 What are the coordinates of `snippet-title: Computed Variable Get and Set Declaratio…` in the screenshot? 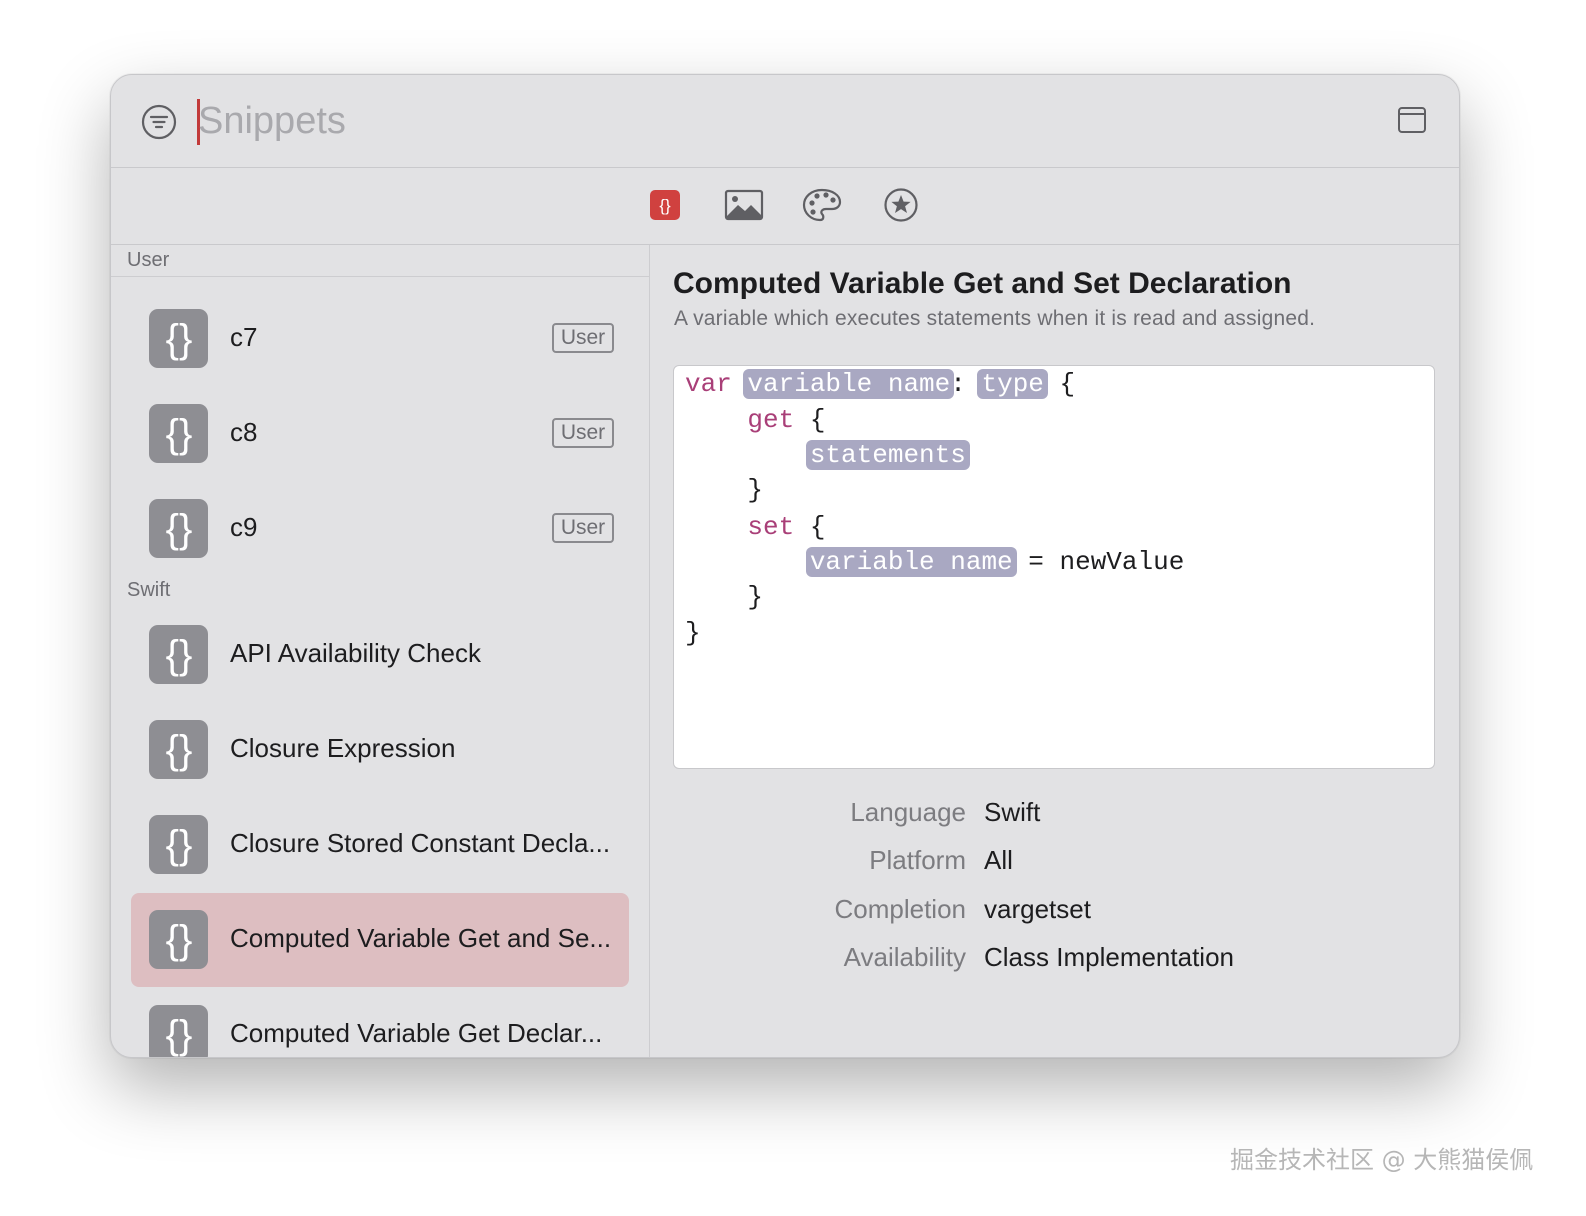 It's located at (982, 283).